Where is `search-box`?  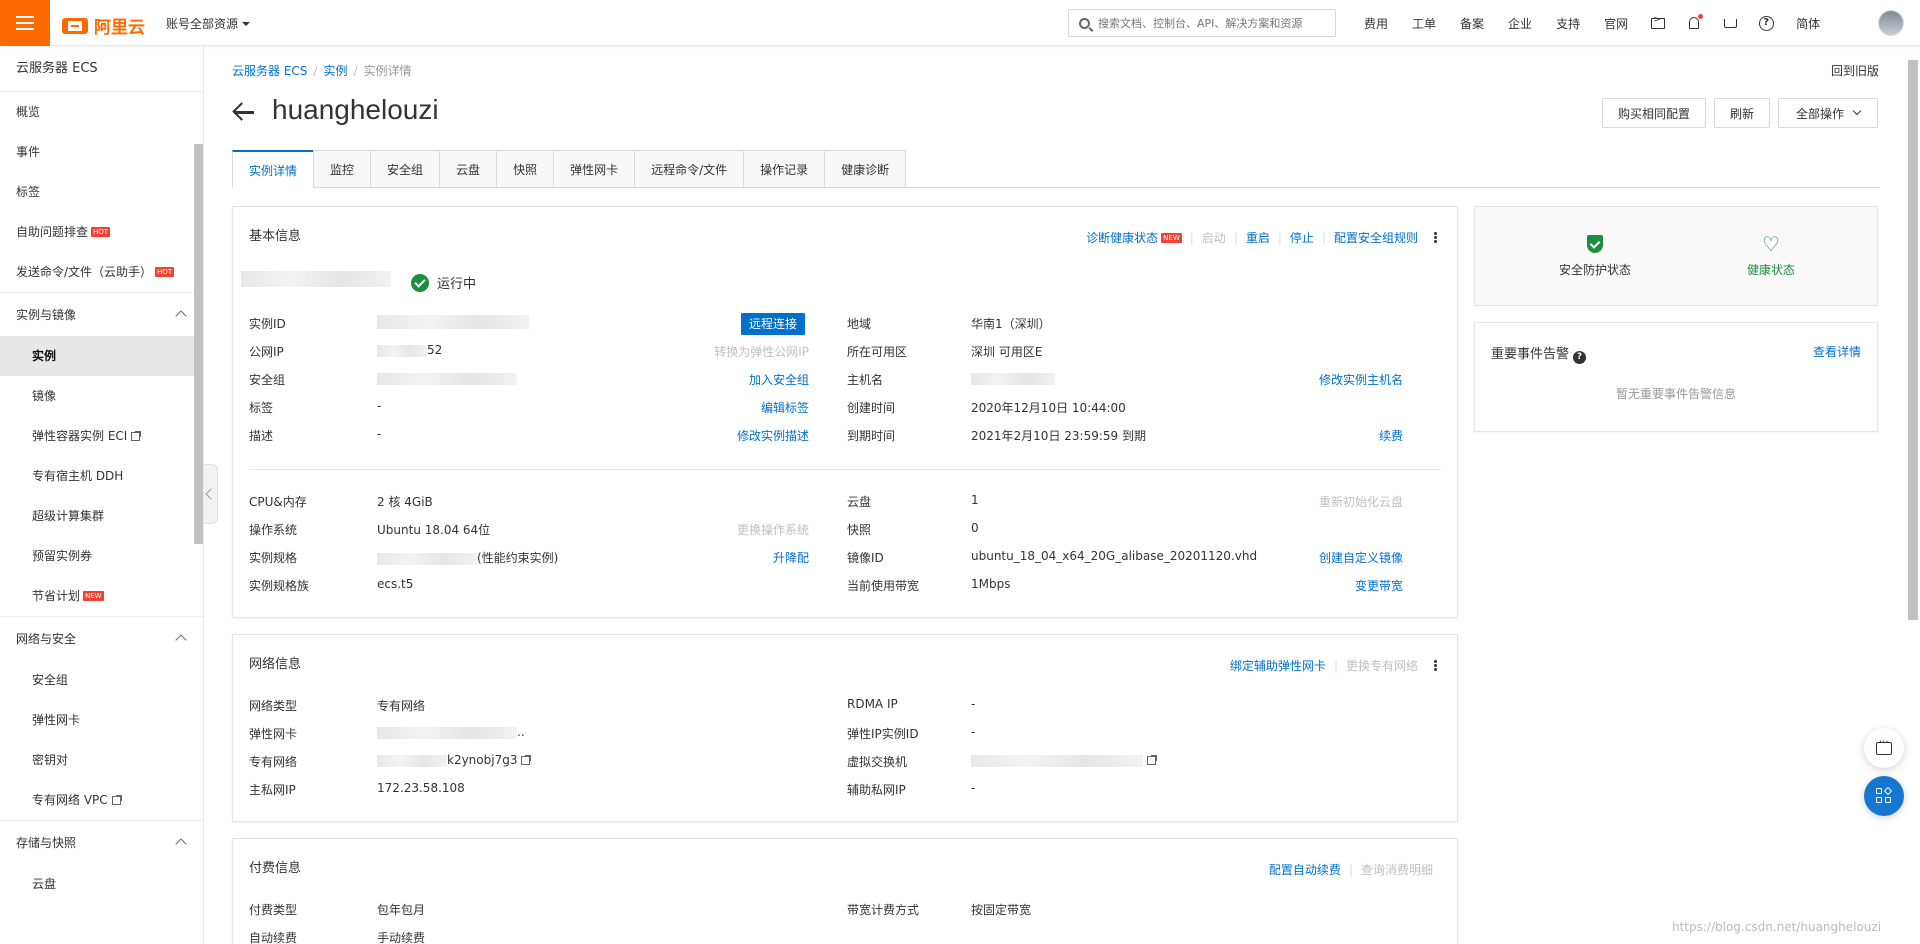 search-box is located at coordinates (1202, 23).